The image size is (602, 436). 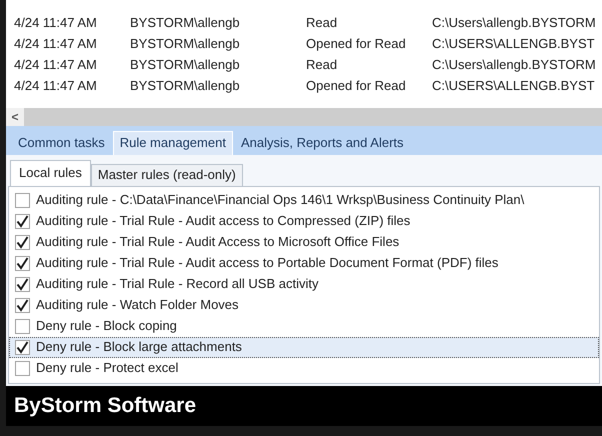 I want to click on rule-item: Auditing rule - Trial Rule - Audit Access to Microsoft Office Files, so click(x=304, y=242).